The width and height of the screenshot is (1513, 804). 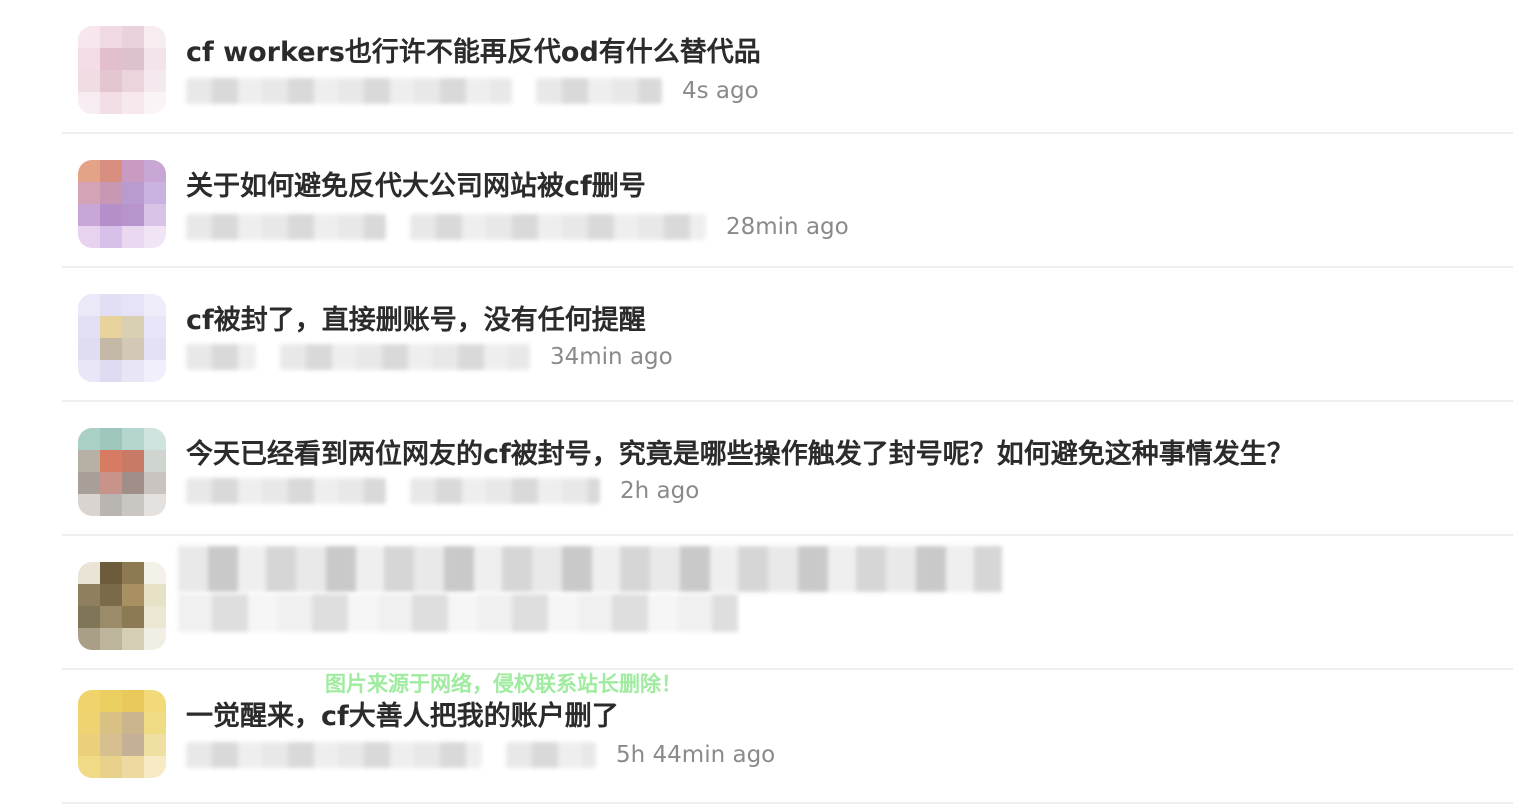 I want to click on topic-title-blurred, so click(x=590, y=569).